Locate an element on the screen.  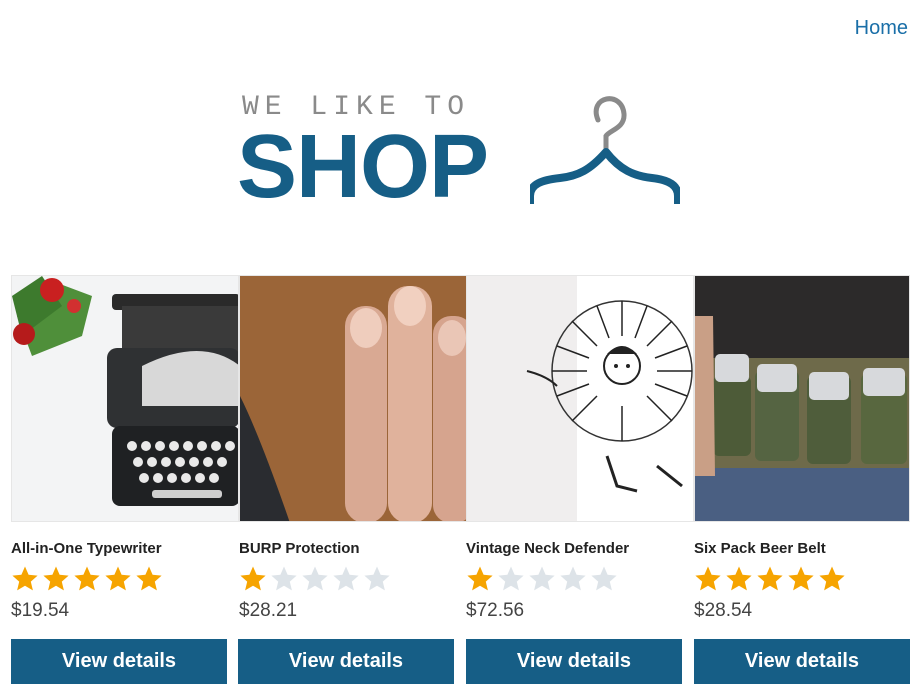
product-card: Six Pack Beer Belt $28.54 View details is located at coordinates (802, 479).